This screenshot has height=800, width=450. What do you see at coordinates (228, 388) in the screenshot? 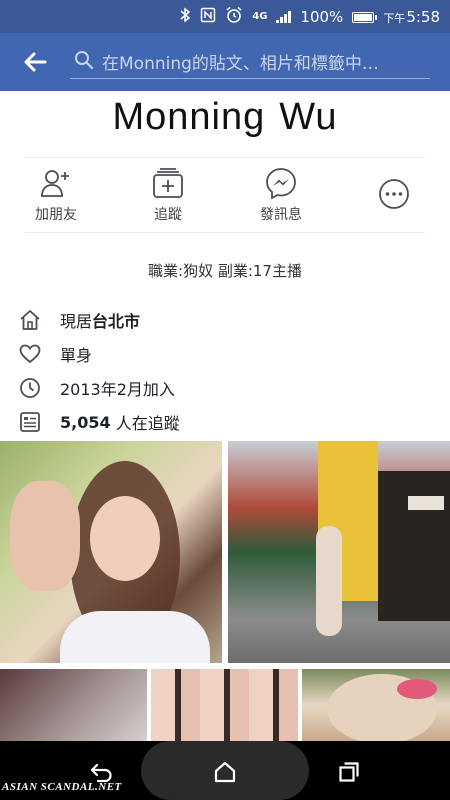
I see `info-joined: 2013年2月加入` at bounding box center [228, 388].